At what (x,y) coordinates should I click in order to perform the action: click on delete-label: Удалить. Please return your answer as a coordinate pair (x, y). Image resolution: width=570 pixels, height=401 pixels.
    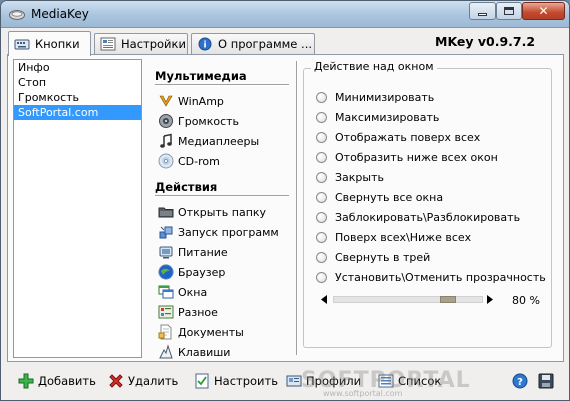
    Looking at the image, I should click on (153, 381).